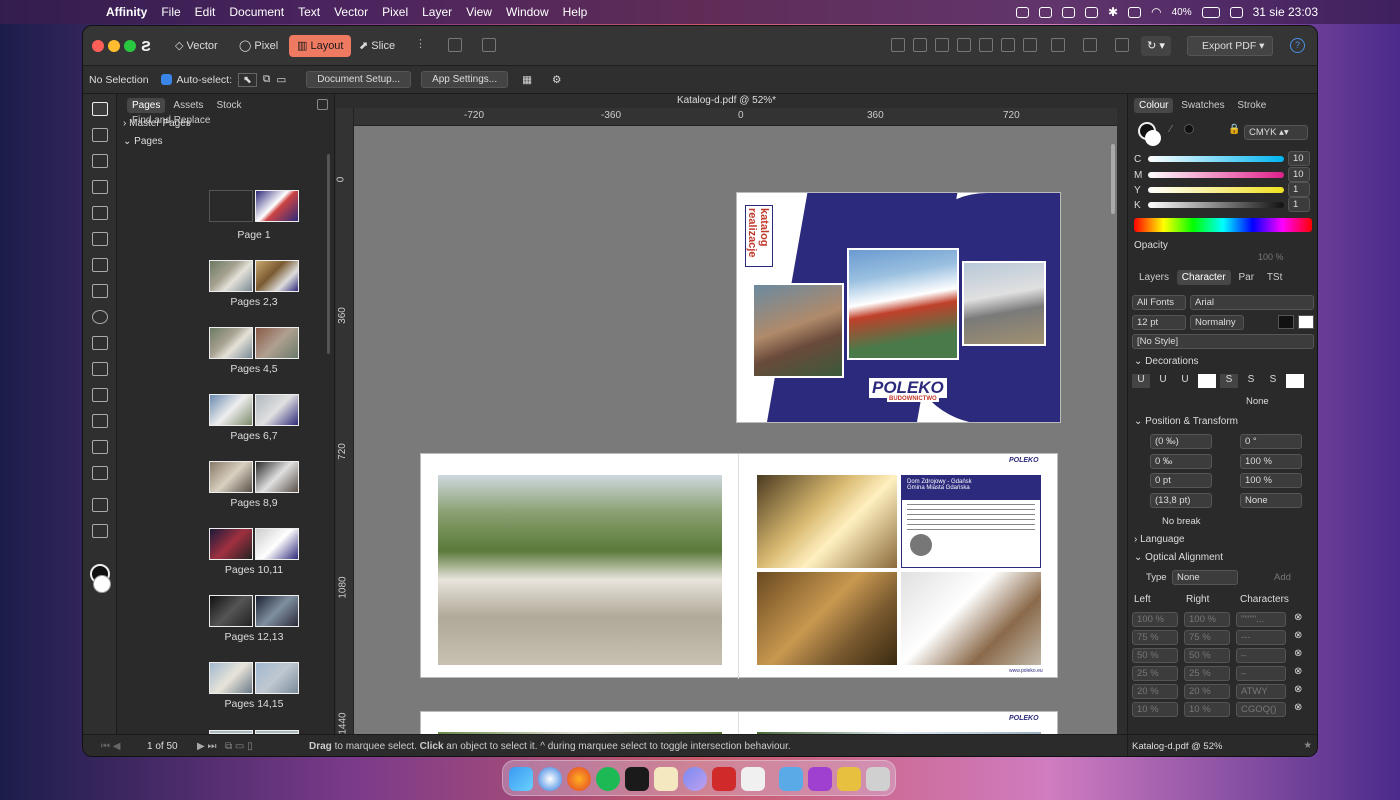 The image size is (1400, 800). What do you see at coordinates (580, 570) in the screenshot?
I see `page2-main-photo` at bounding box center [580, 570].